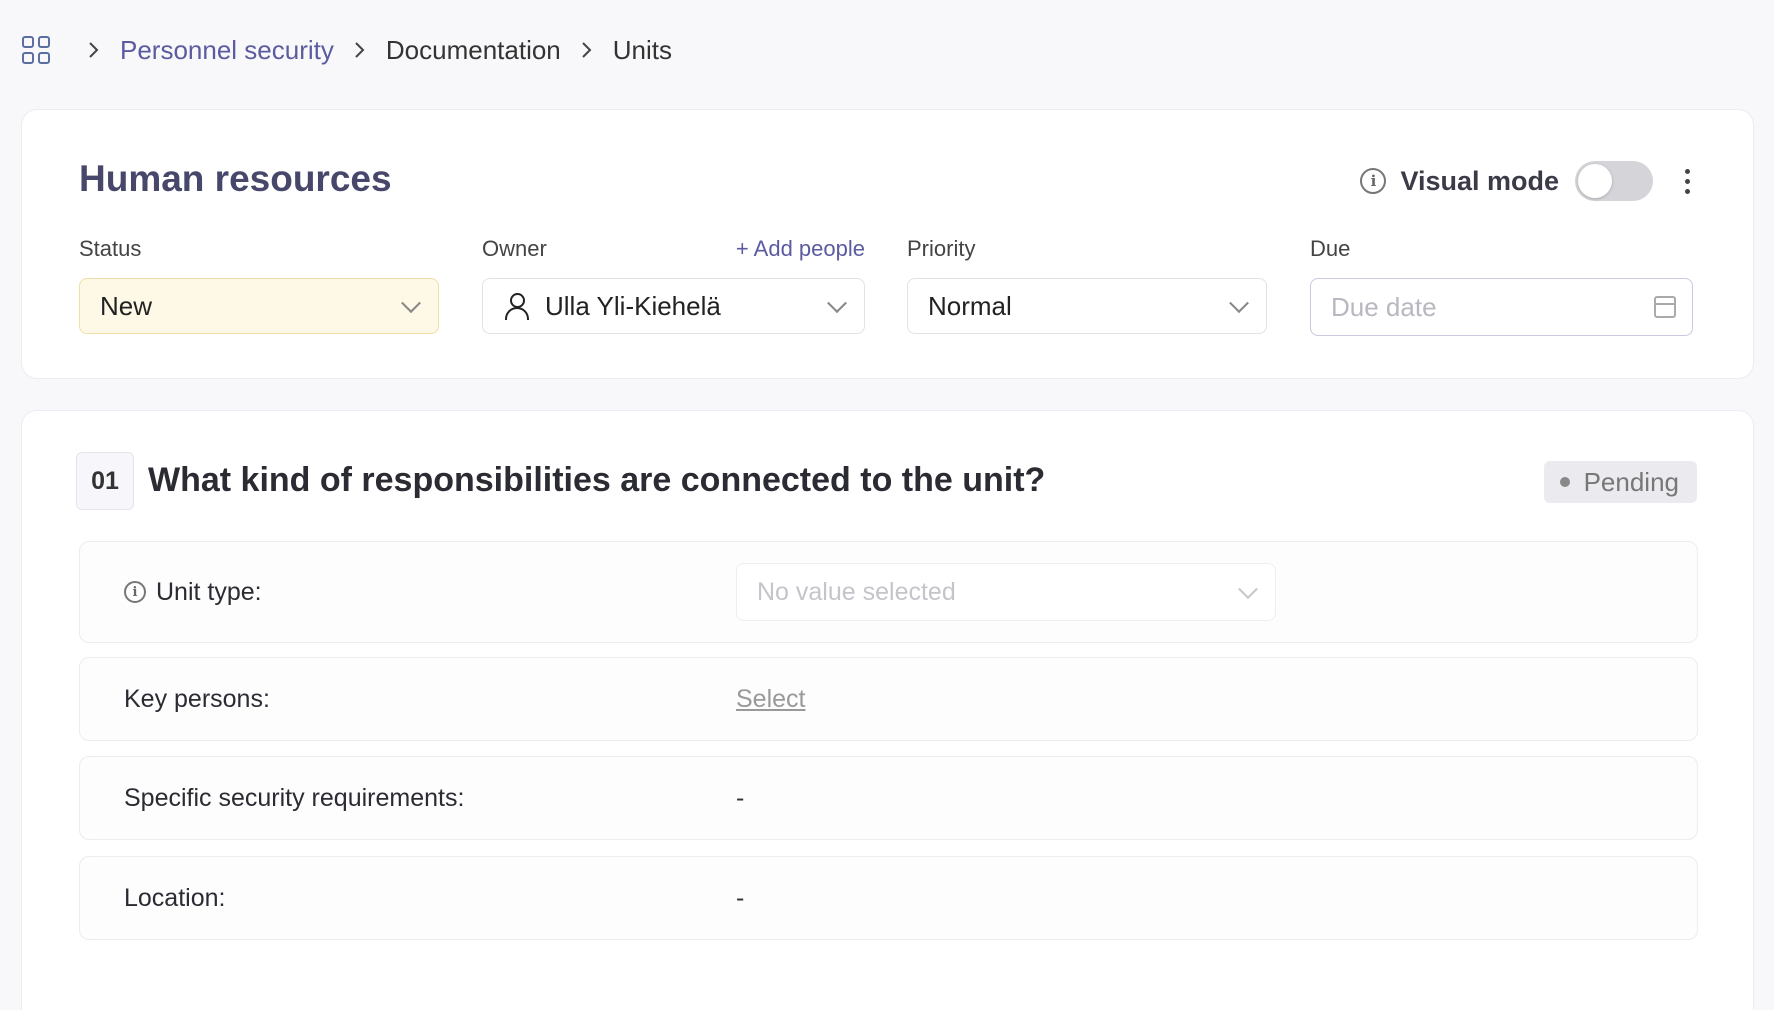 Image resolution: width=1774 pixels, height=1010 pixels. I want to click on answer-row-key-persons: Key persons: Select, so click(888, 699).